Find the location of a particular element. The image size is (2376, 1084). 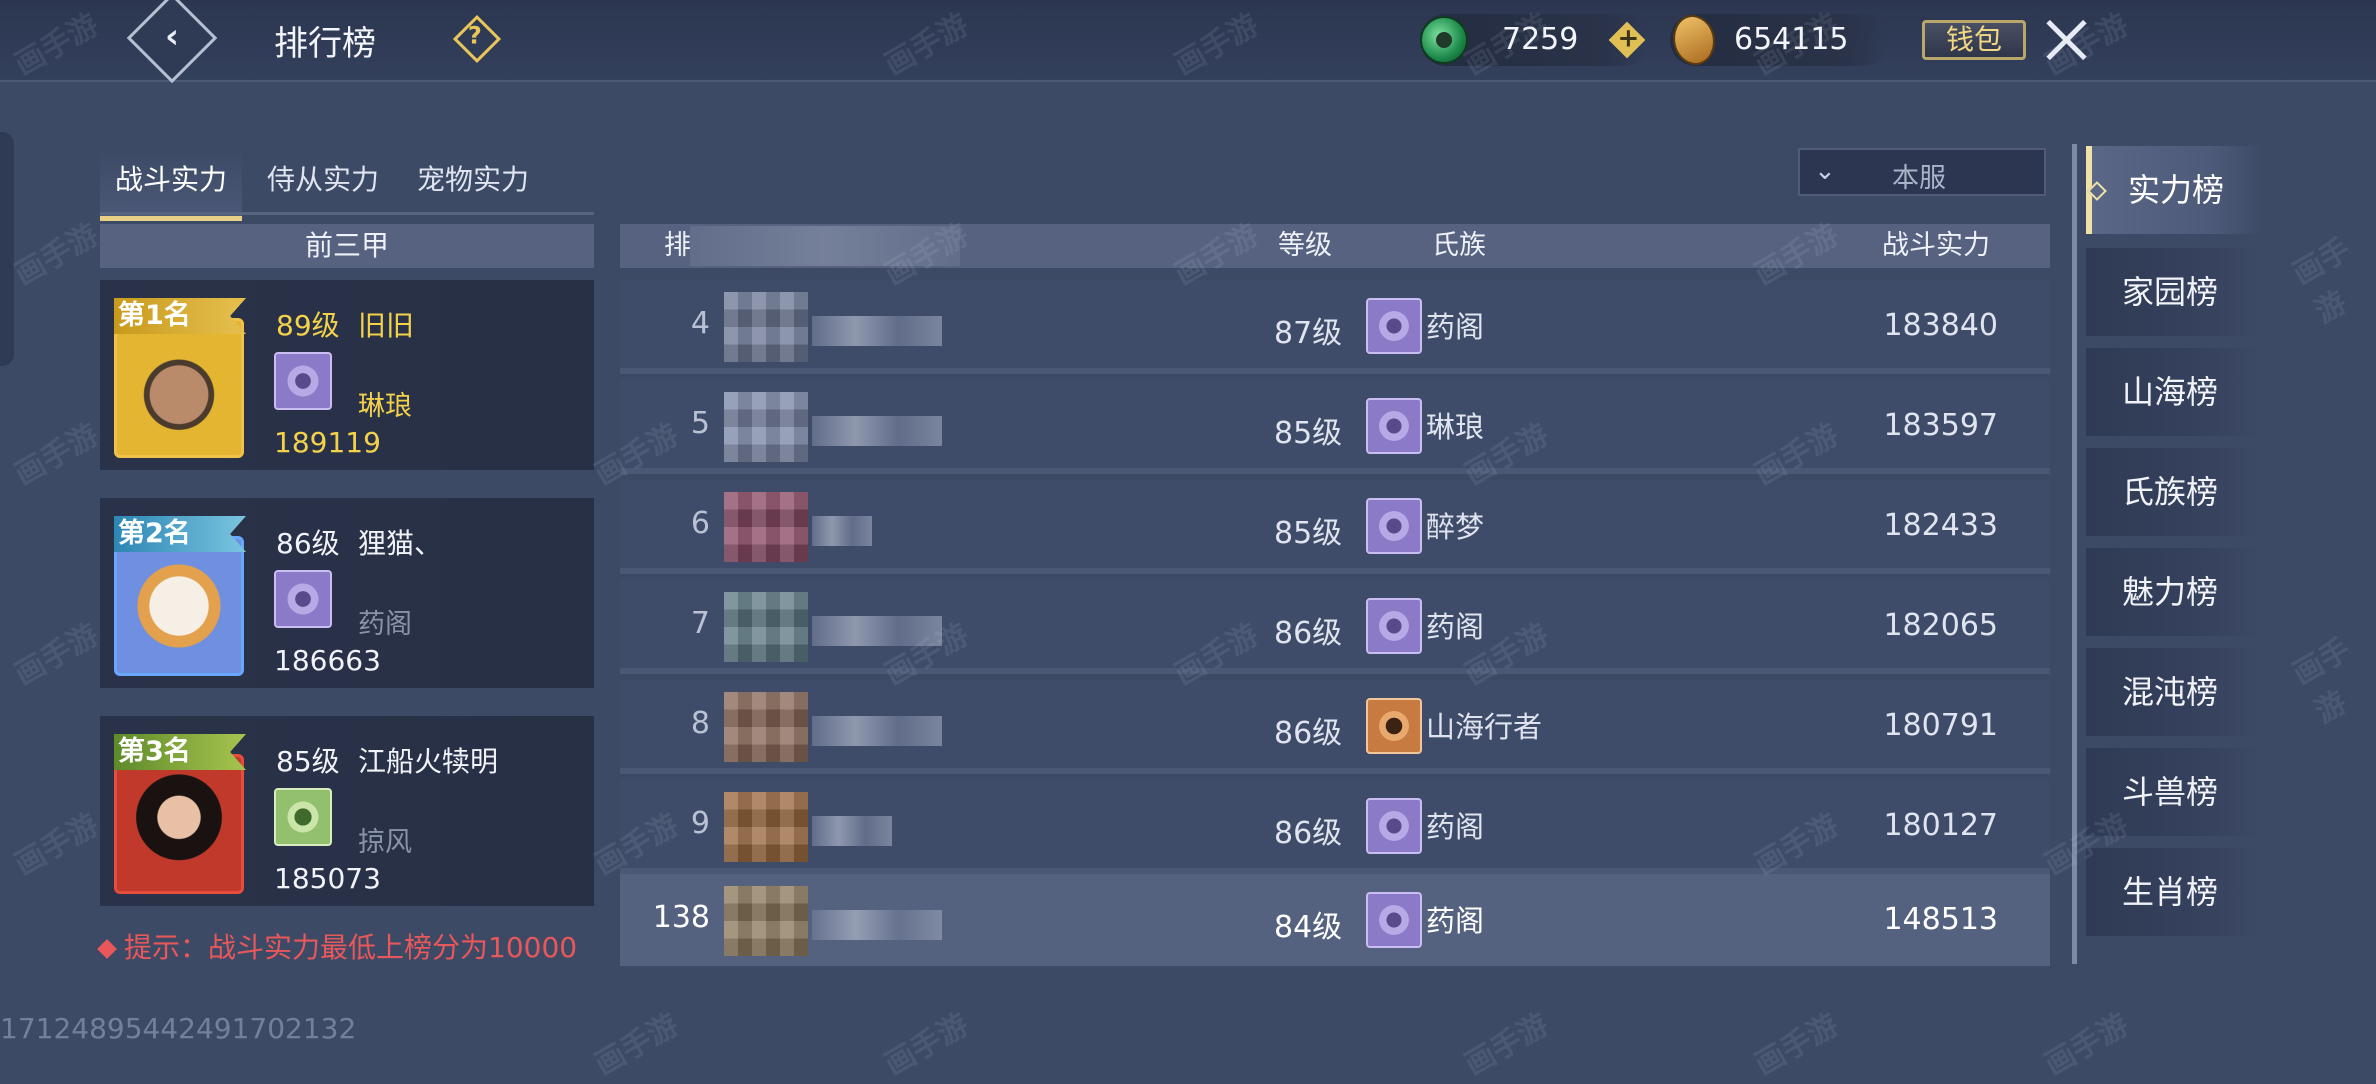

top3-card-2: 第2名 86级 狸猫、 药阁 186663 is located at coordinates (347, 593).